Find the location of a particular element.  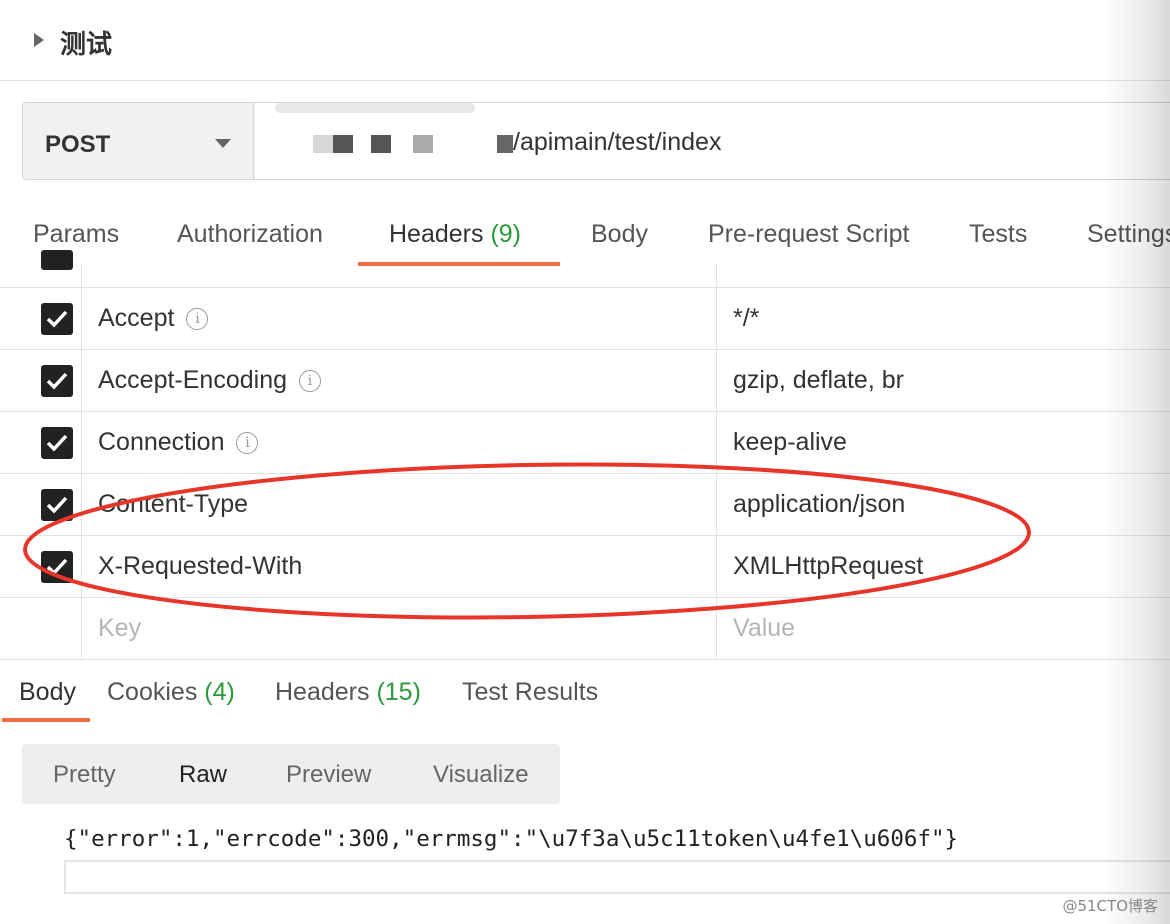

header-value: XMLHttpRequest is located at coordinates (828, 566).